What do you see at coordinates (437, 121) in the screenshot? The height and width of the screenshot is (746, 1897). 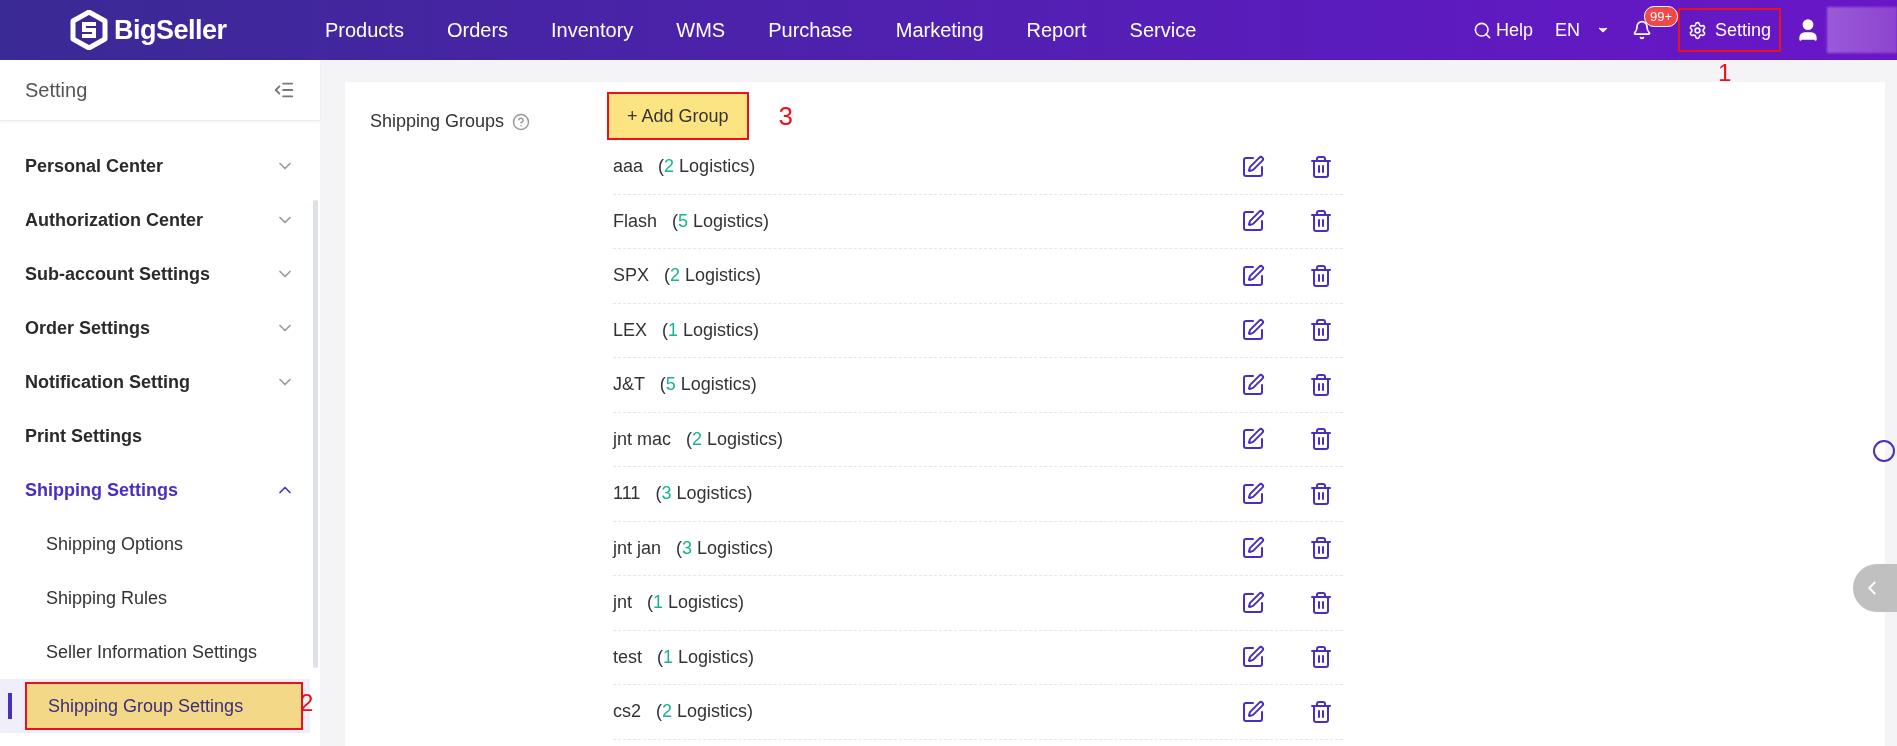 I see `section-label: Shipping Groups` at bounding box center [437, 121].